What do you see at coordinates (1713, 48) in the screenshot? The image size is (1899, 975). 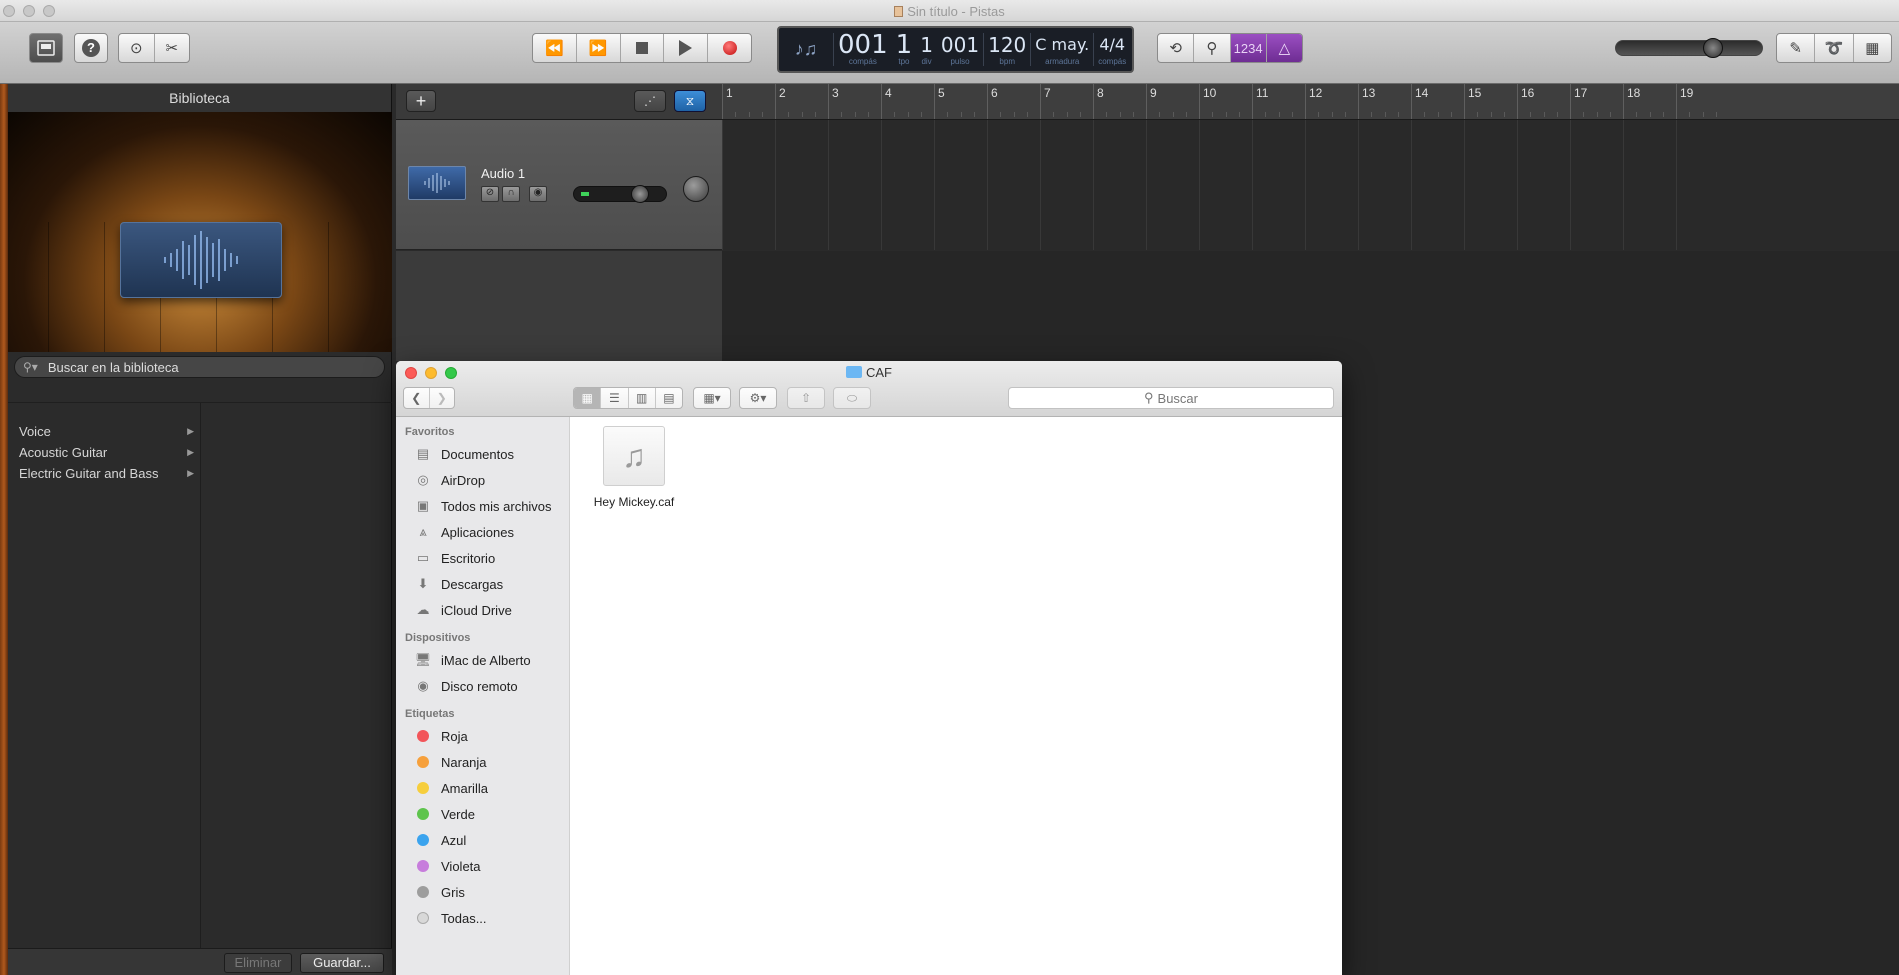 I see `master-volume-knob` at bounding box center [1713, 48].